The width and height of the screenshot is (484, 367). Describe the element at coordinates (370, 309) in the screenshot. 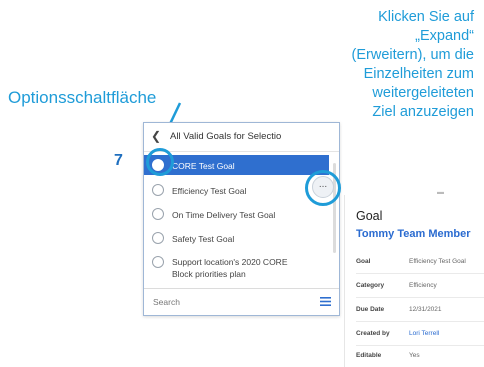

I see `detail-key: Due Date` at that location.